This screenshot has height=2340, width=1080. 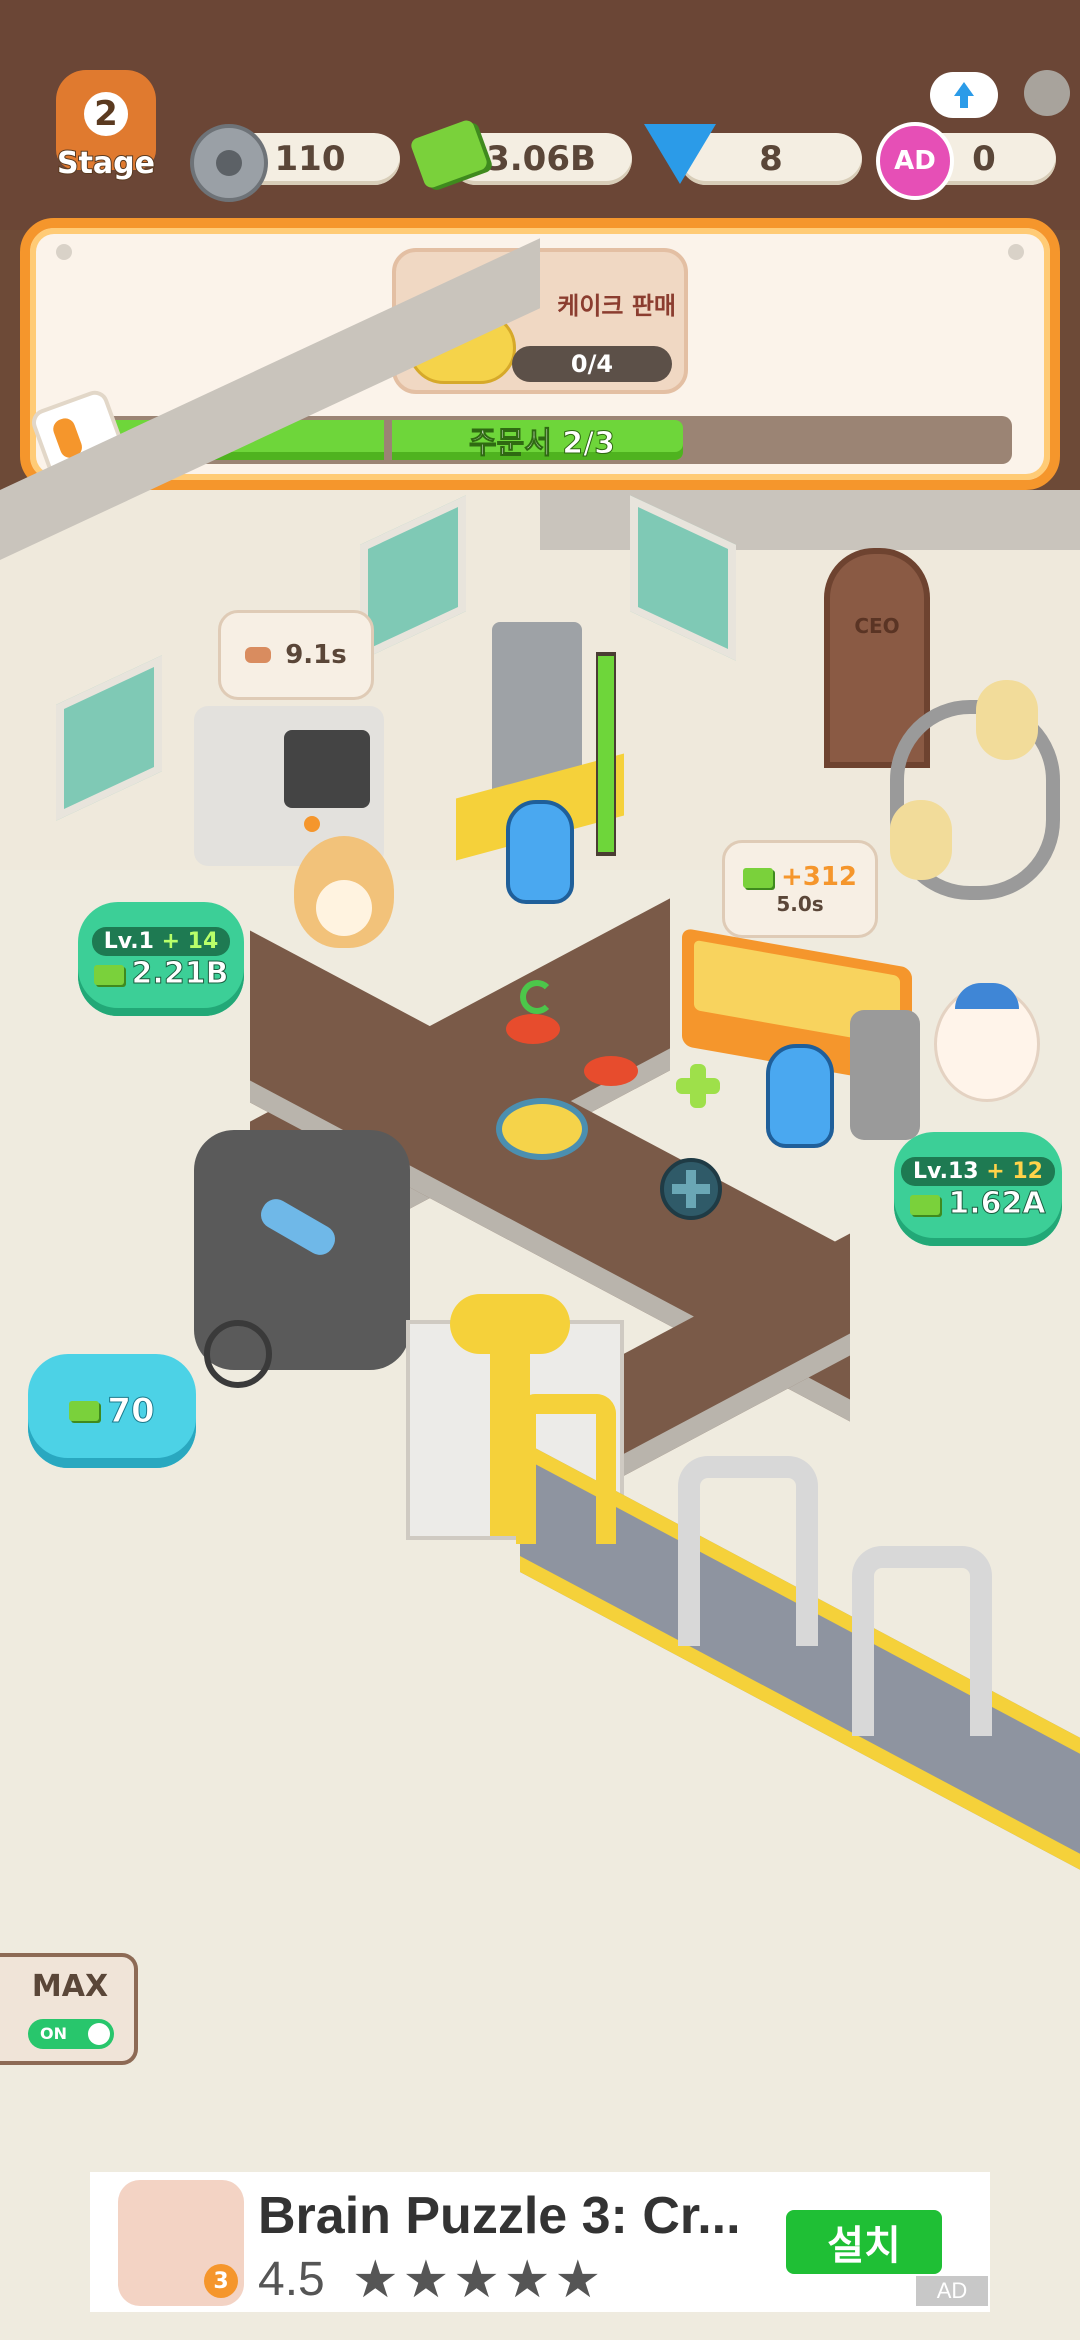 I want to click on max-toggle: MAX ON, so click(x=69, y=2009).